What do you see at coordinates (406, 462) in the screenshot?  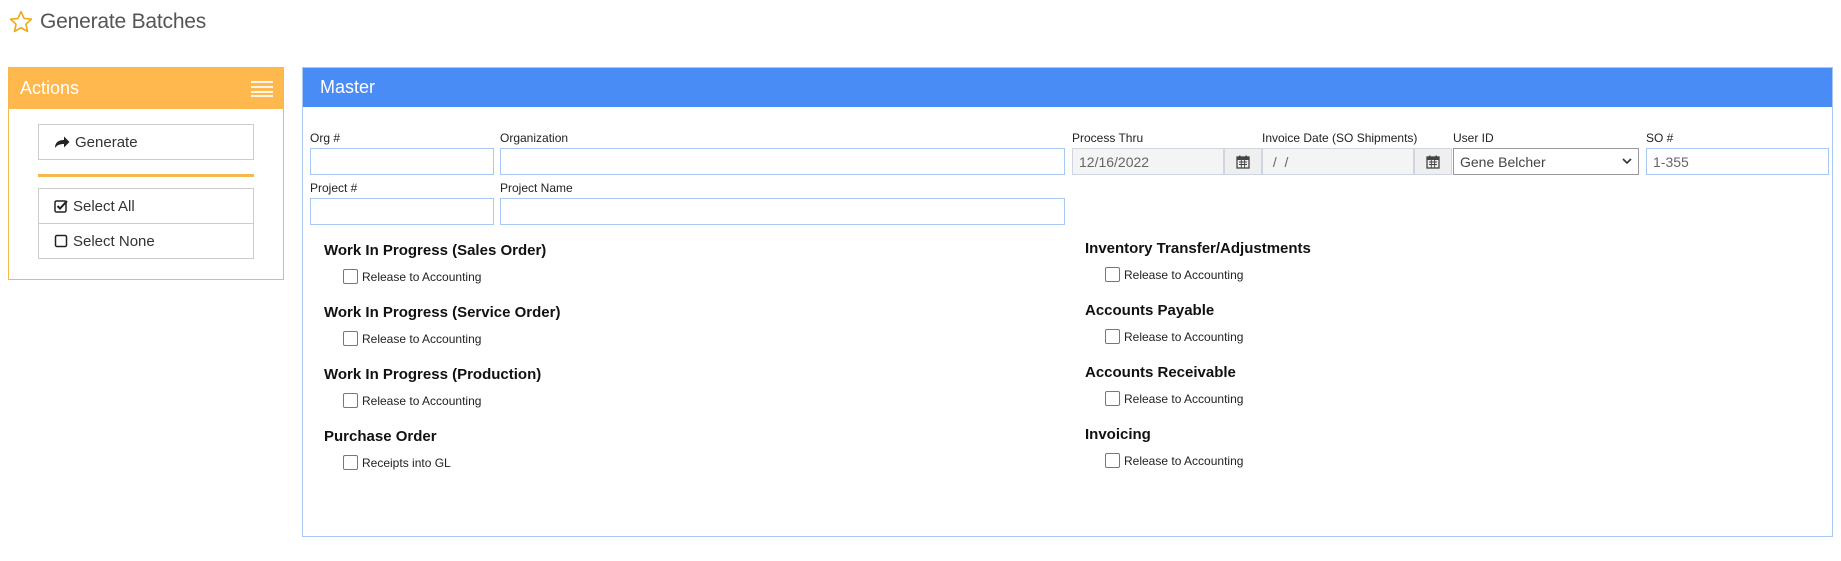 I see `purchase-order-receipts-label: Receipts into GL` at bounding box center [406, 462].